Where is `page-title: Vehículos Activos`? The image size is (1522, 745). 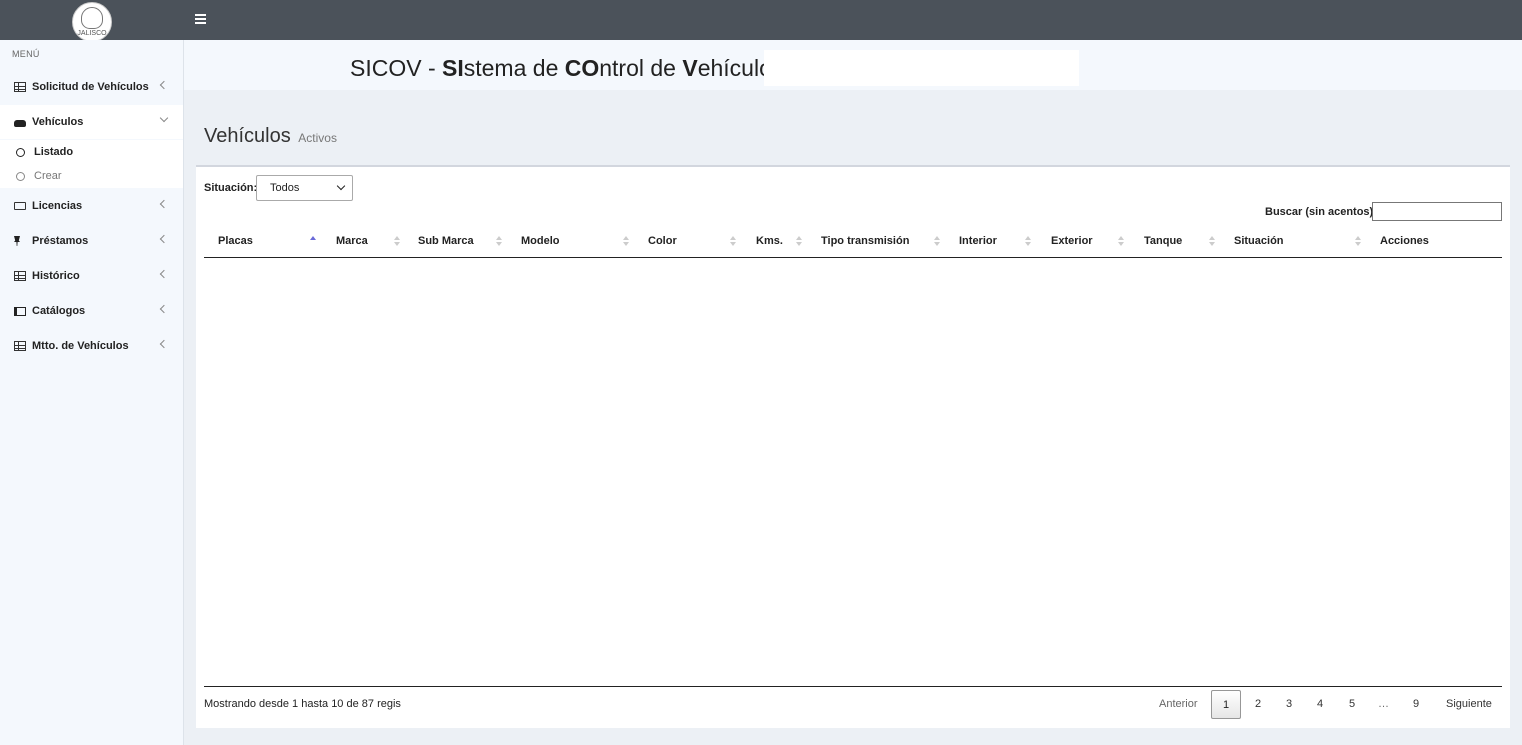 page-title: Vehículos Activos is located at coordinates (270, 136).